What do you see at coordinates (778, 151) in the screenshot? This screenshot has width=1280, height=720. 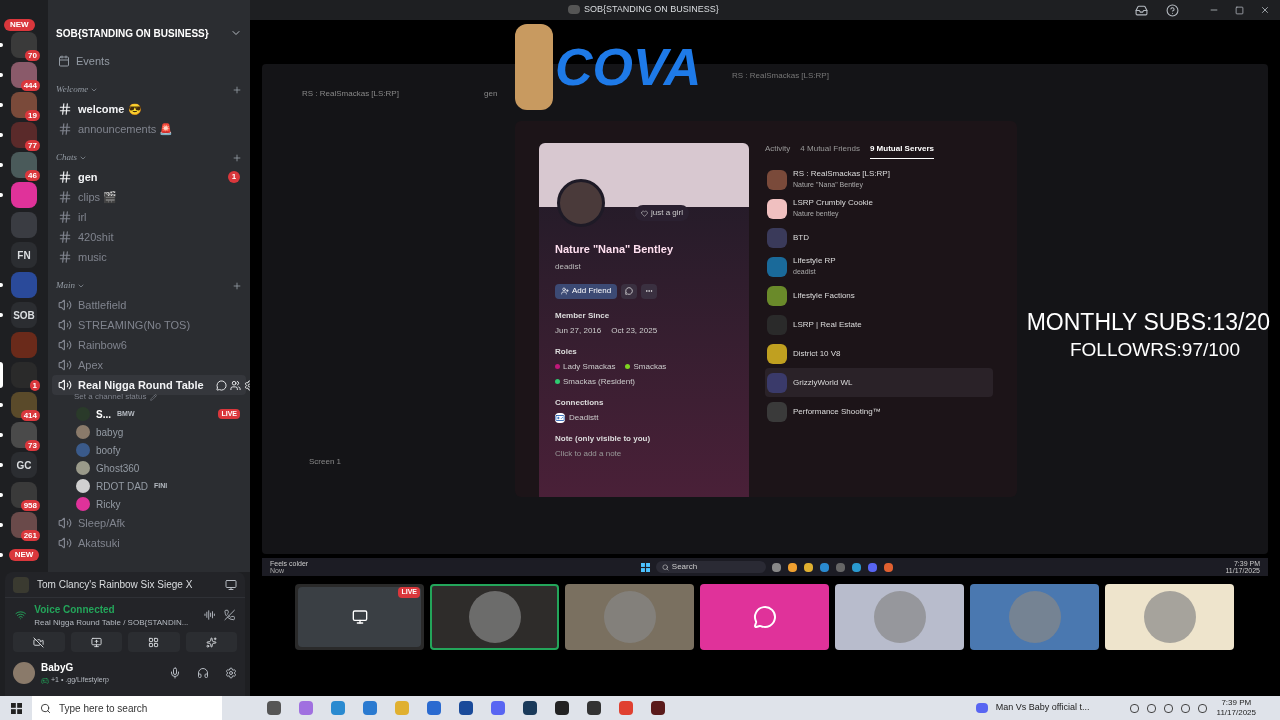 I see `profile-tab: Activity` at bounding box center [778, 151].